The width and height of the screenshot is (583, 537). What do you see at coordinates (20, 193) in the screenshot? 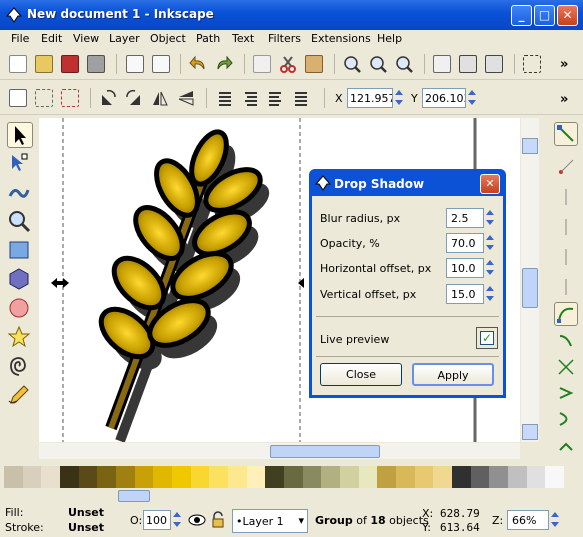
I see `tweak-tool` at bounding box center [20, 193].